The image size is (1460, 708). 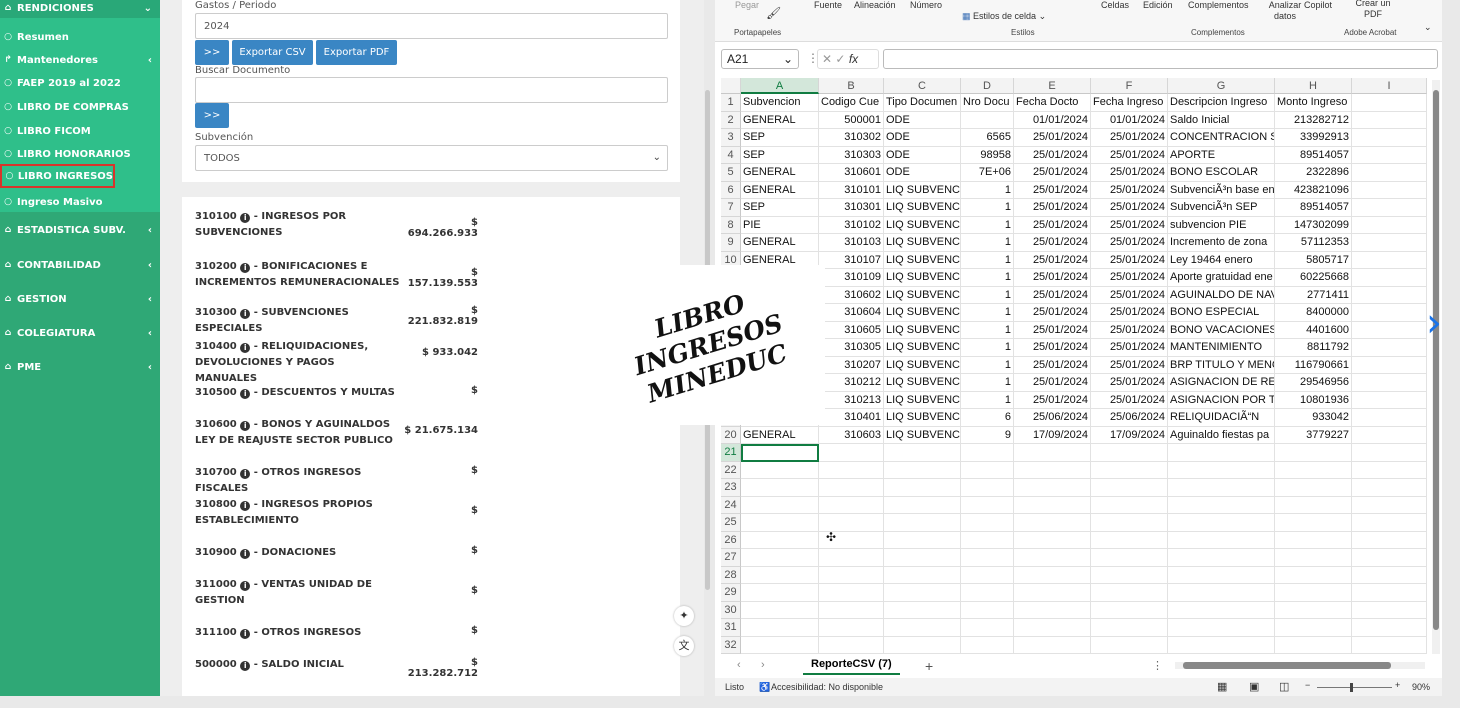 What do you see at coordinates (780, 453) in the screenshot?
I see `active-cell` at bounding box center [780, 453].